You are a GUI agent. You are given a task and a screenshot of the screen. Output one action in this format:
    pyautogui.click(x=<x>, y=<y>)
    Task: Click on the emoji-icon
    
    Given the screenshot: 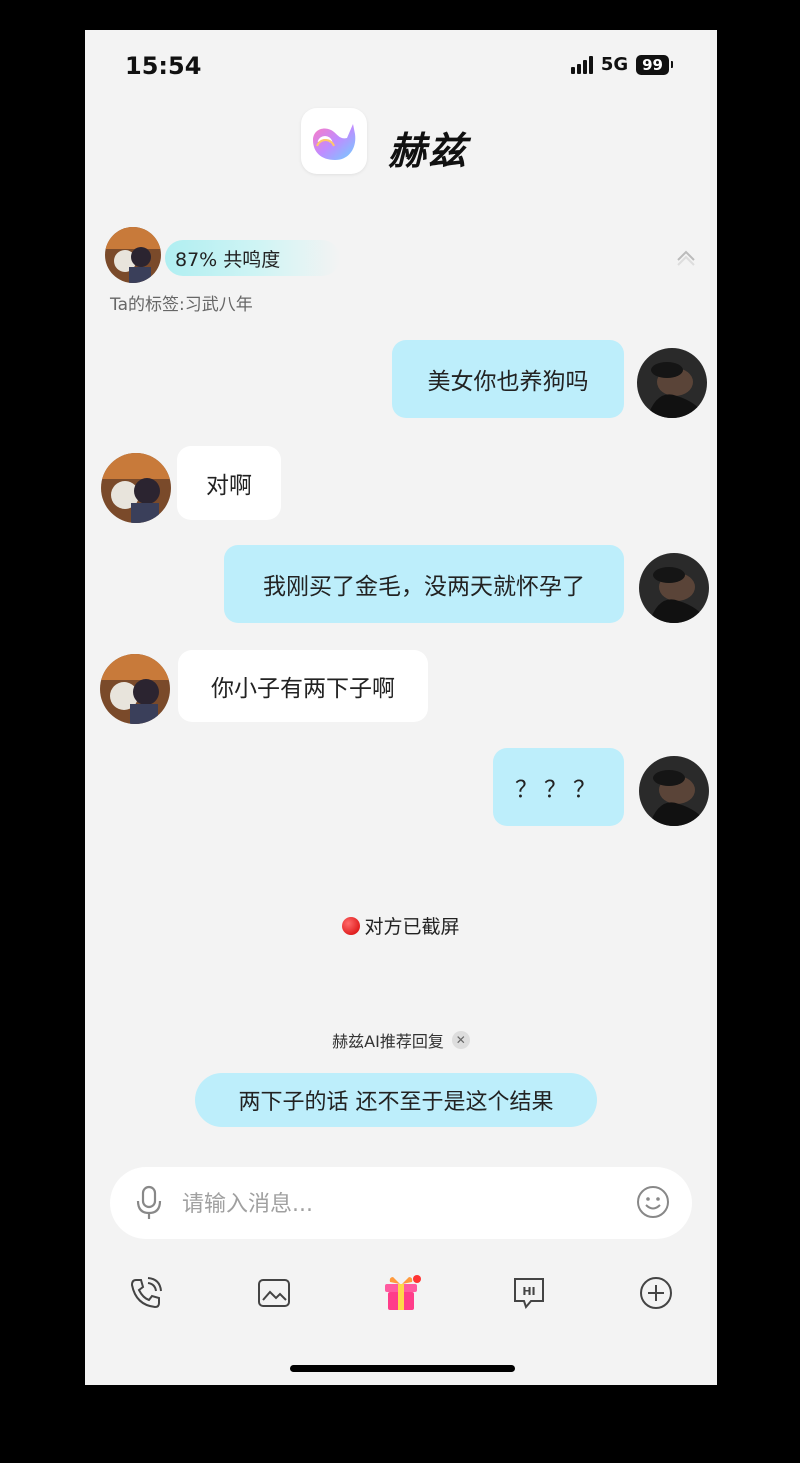 What is the action you would take?
    pyautogui.click(x=653, y=1204)
    